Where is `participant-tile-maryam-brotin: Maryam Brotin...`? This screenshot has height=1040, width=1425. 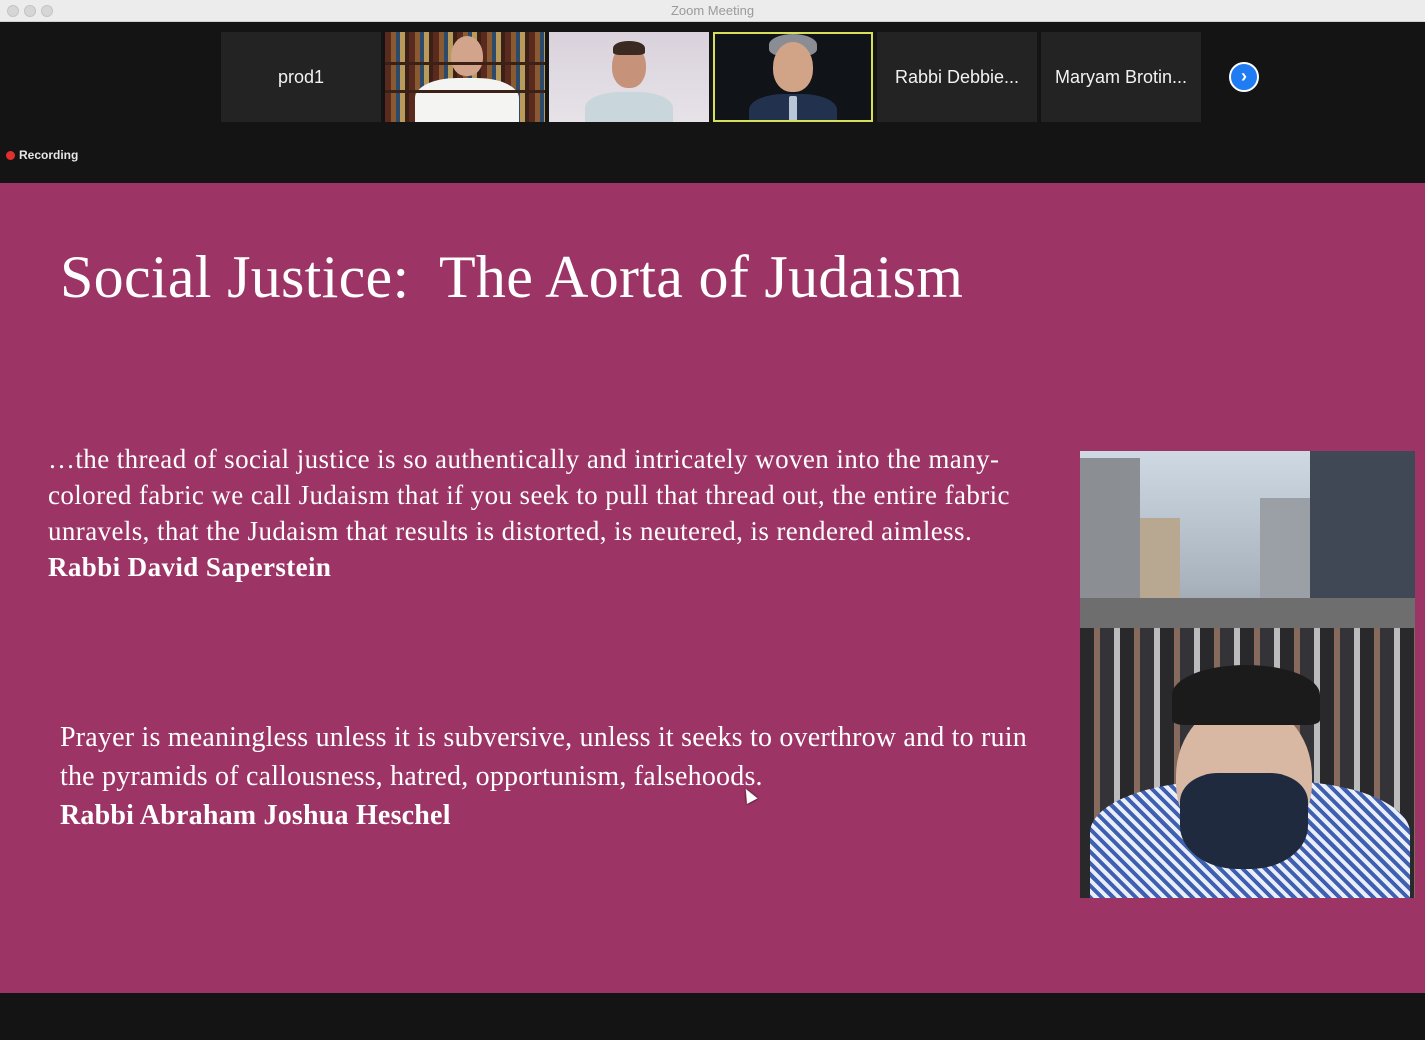
participant-tile-maryam-brotin: Maryam Brotin... is located at coordinates (1121, 77).